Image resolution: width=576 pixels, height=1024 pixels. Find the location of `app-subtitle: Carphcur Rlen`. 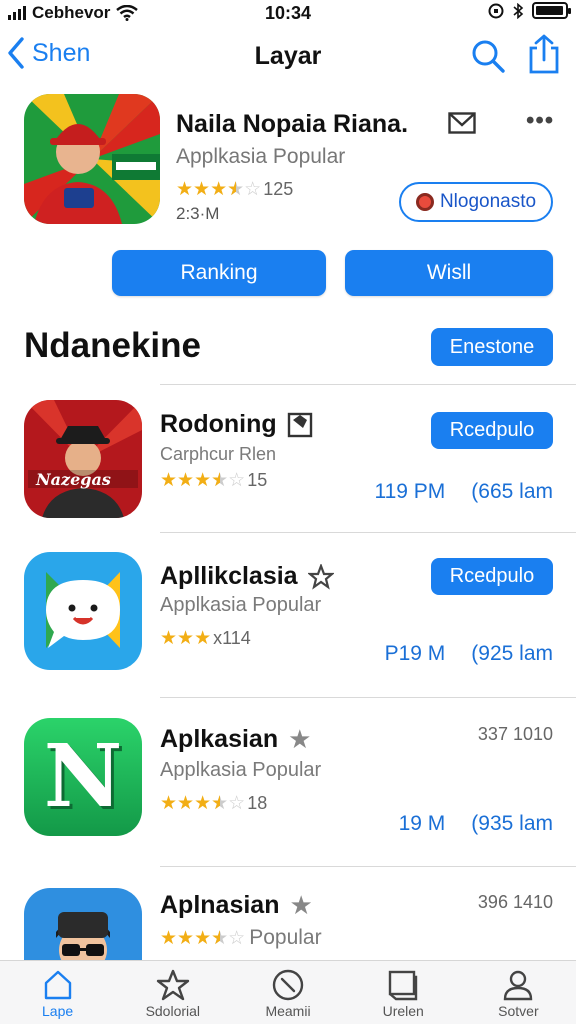

app-subtitle: Carphcur Rlen is located at coordinates (218, 454).